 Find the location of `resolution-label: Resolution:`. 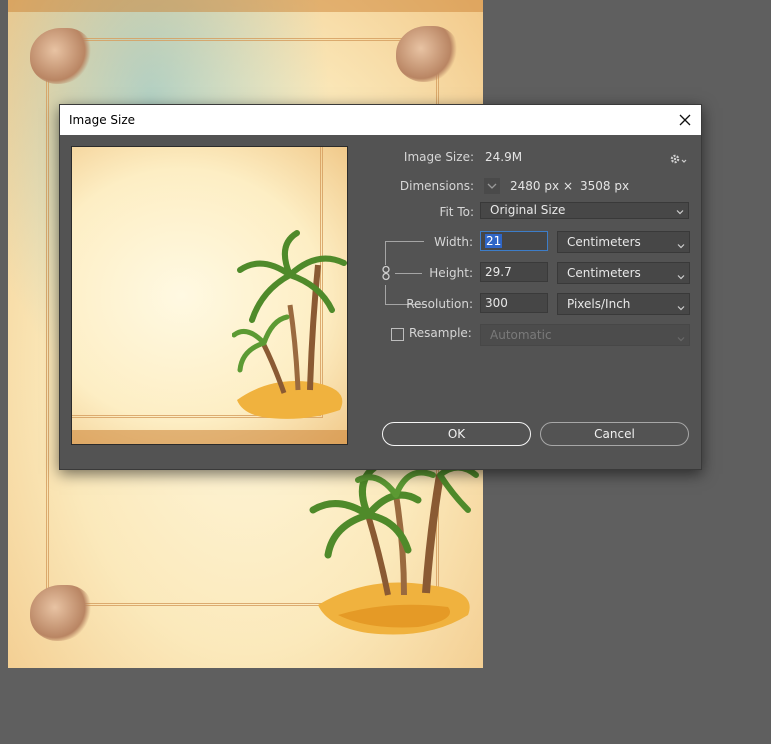

resolution-label: Resolution: is located at coordinates (439, 304).